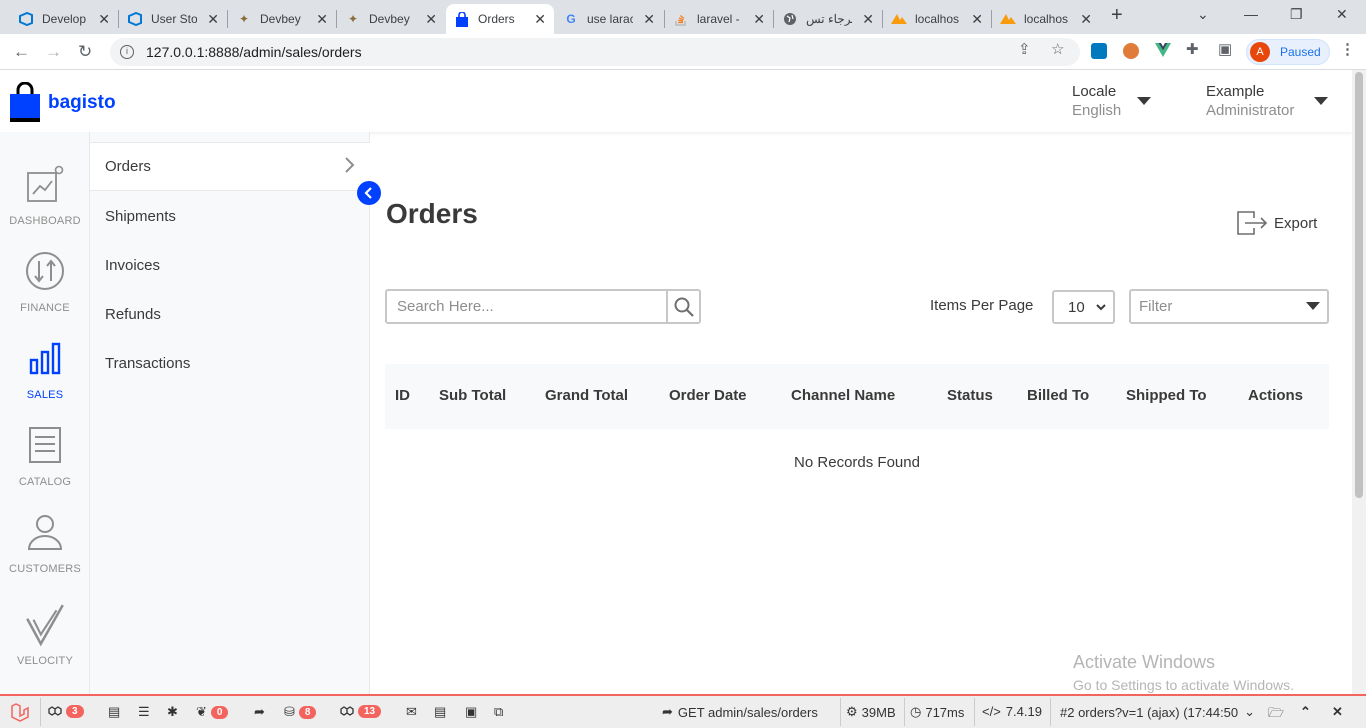  Describe the element at coordinates (1023, 711) in the screenshot. I see `php-version-value: 7.4.19` at that location.